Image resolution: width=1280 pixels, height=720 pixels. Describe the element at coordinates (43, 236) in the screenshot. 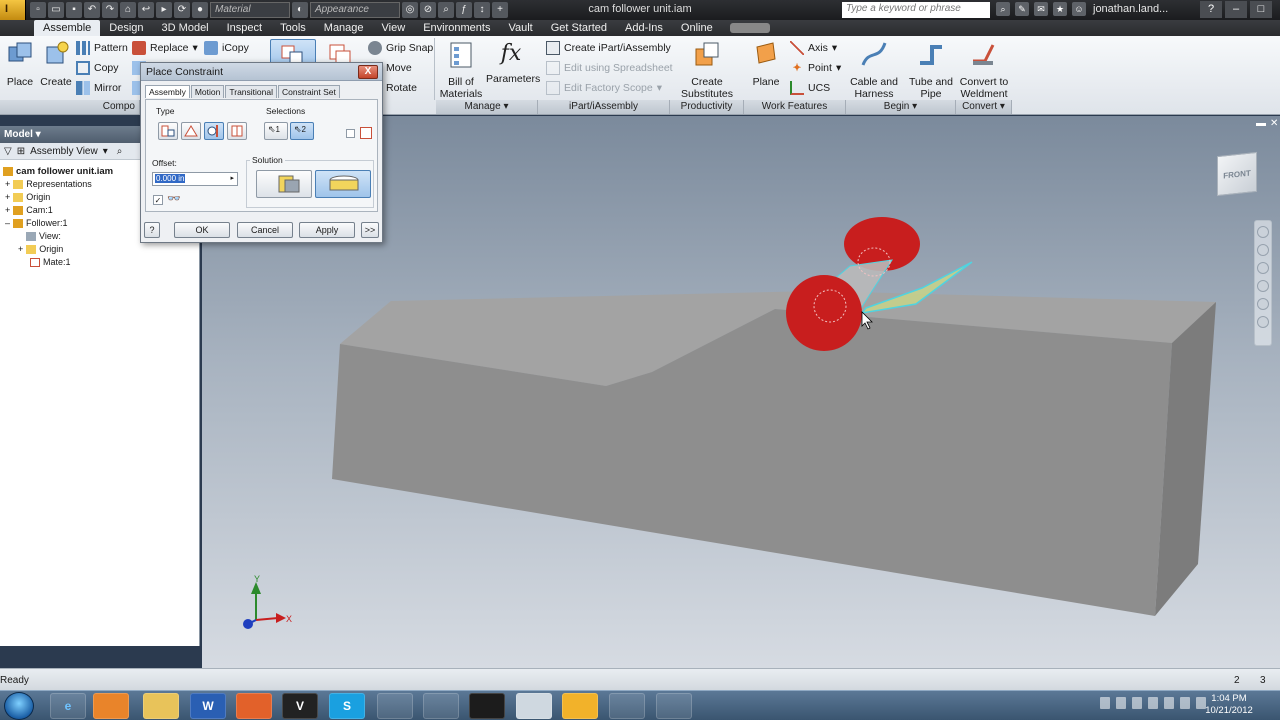

I see `tree-item-view: View:` at that location.